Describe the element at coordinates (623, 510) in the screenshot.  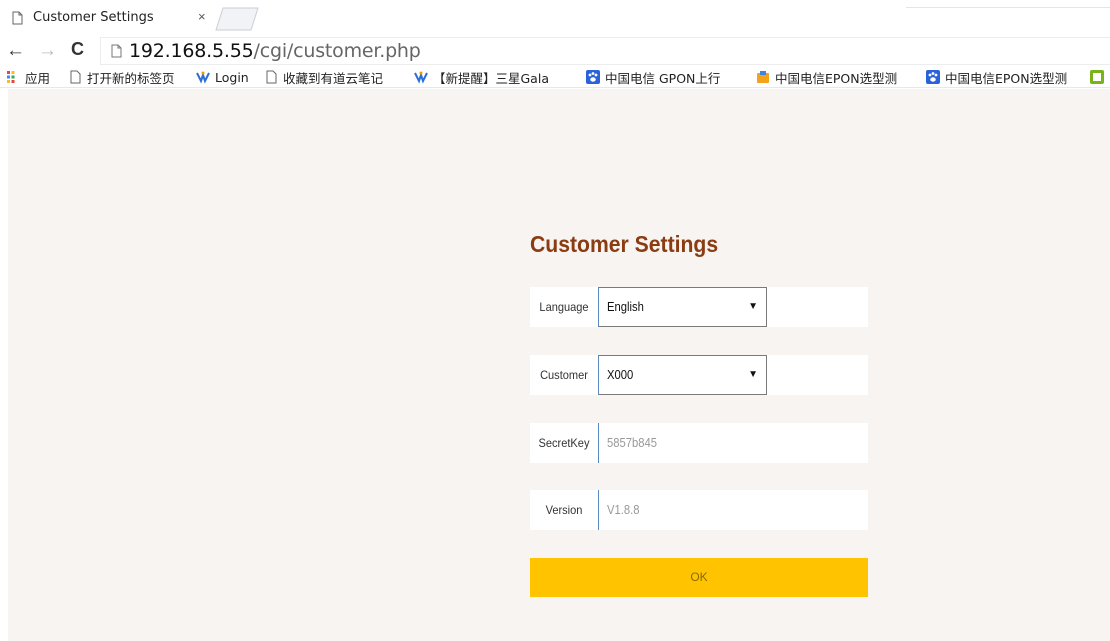
I see `version-field: V1.8.8` at that location.